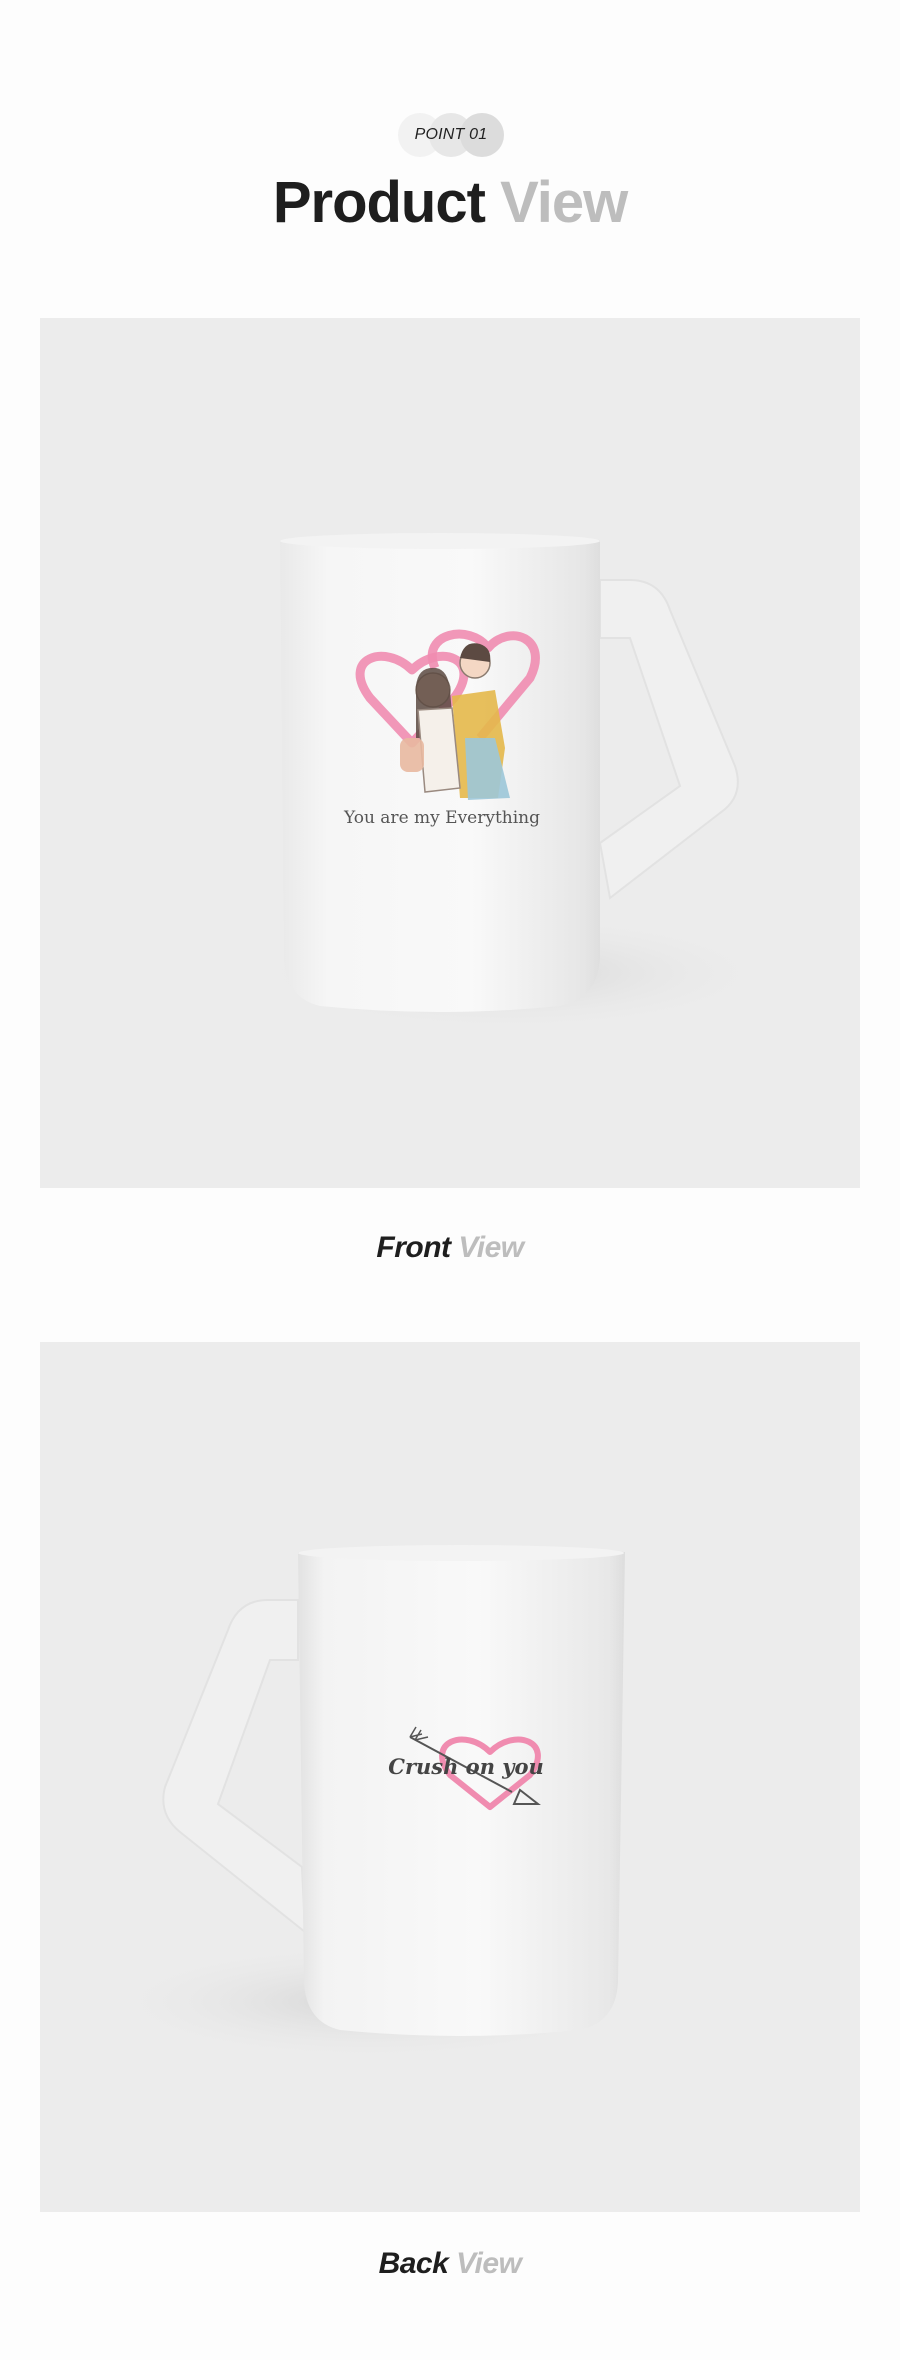  What do you see at coordinates (413, 1247) in the screenshot?
I see `front-caption-main: Front` at bounding box center [413, 1247].